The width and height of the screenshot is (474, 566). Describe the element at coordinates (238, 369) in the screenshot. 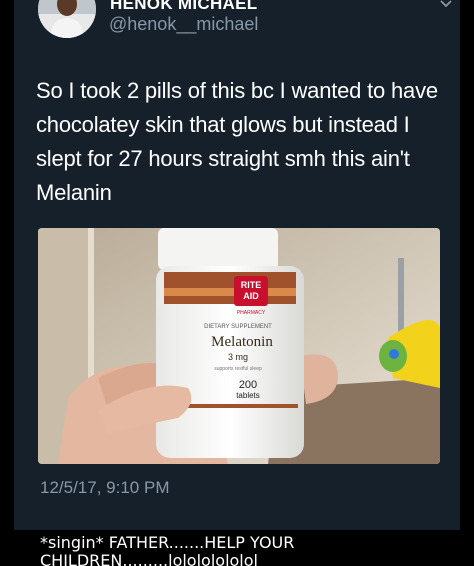

I see `bottle-support: supports restful sleep` at that location.